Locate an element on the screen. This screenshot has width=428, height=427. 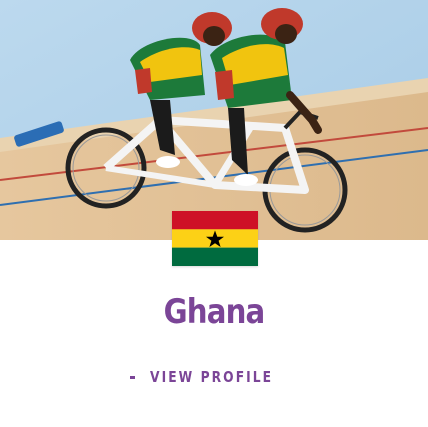
dash-icon is located at coordinates (132, 377).